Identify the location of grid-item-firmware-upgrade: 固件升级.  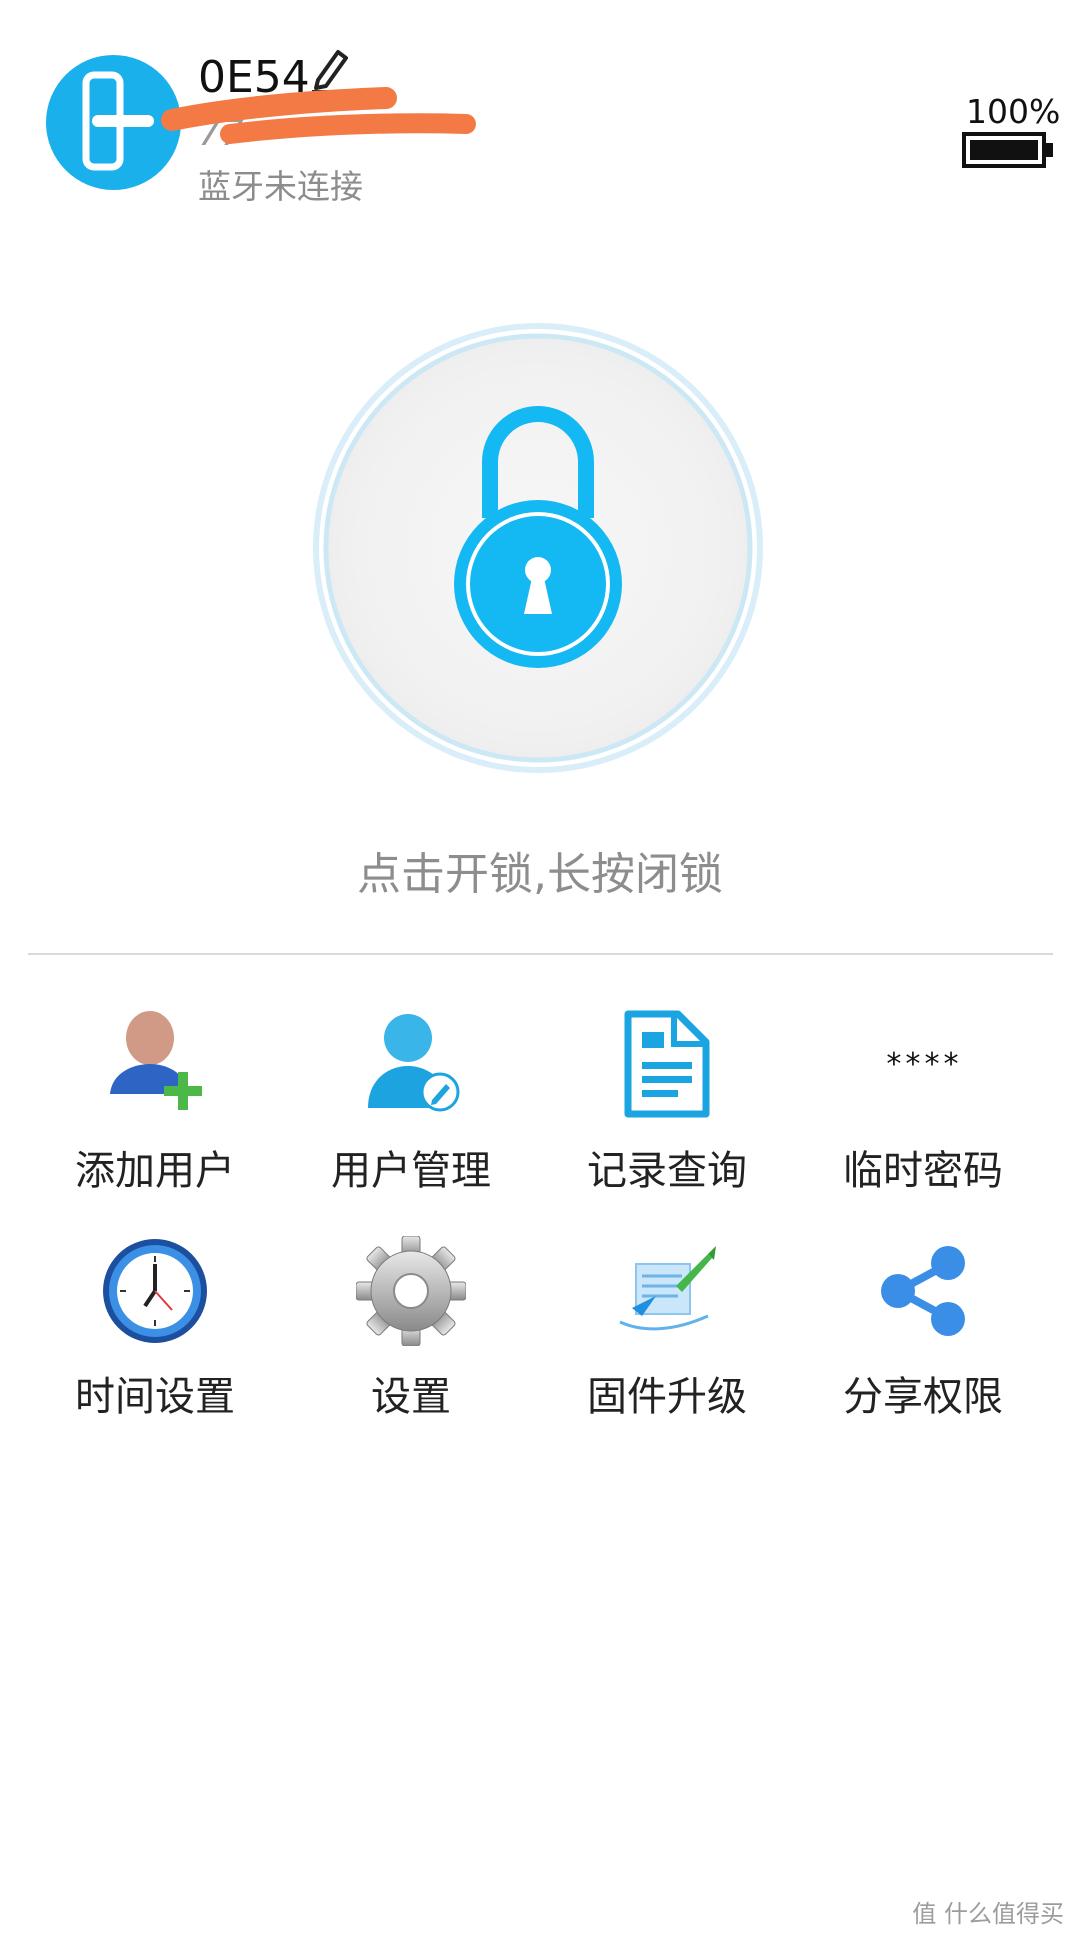
(662, 1331).